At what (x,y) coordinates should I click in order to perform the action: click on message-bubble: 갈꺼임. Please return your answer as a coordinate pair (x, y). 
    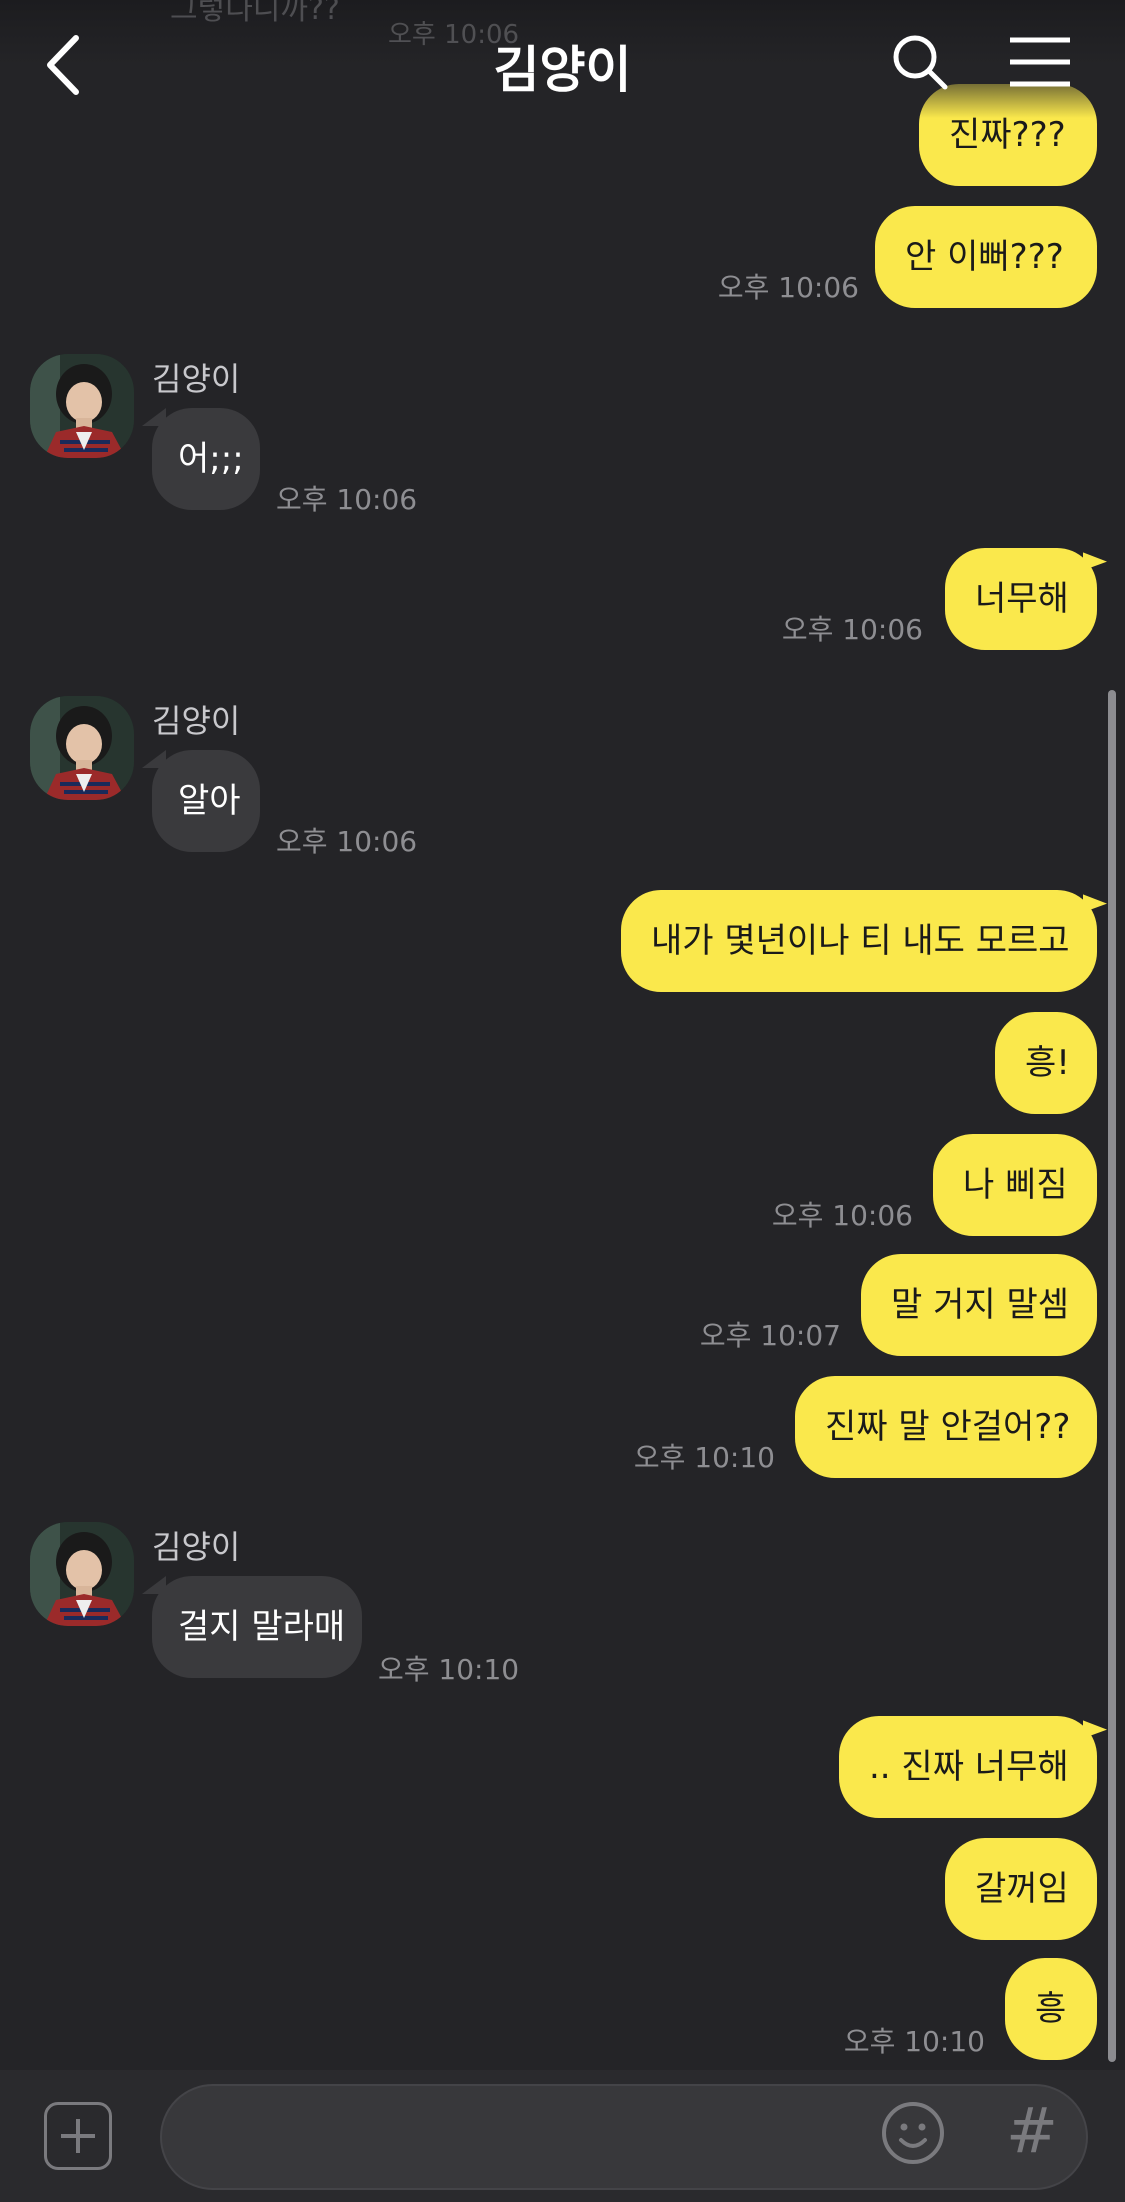
    Looking at the image, I should click on (1021, 1889).